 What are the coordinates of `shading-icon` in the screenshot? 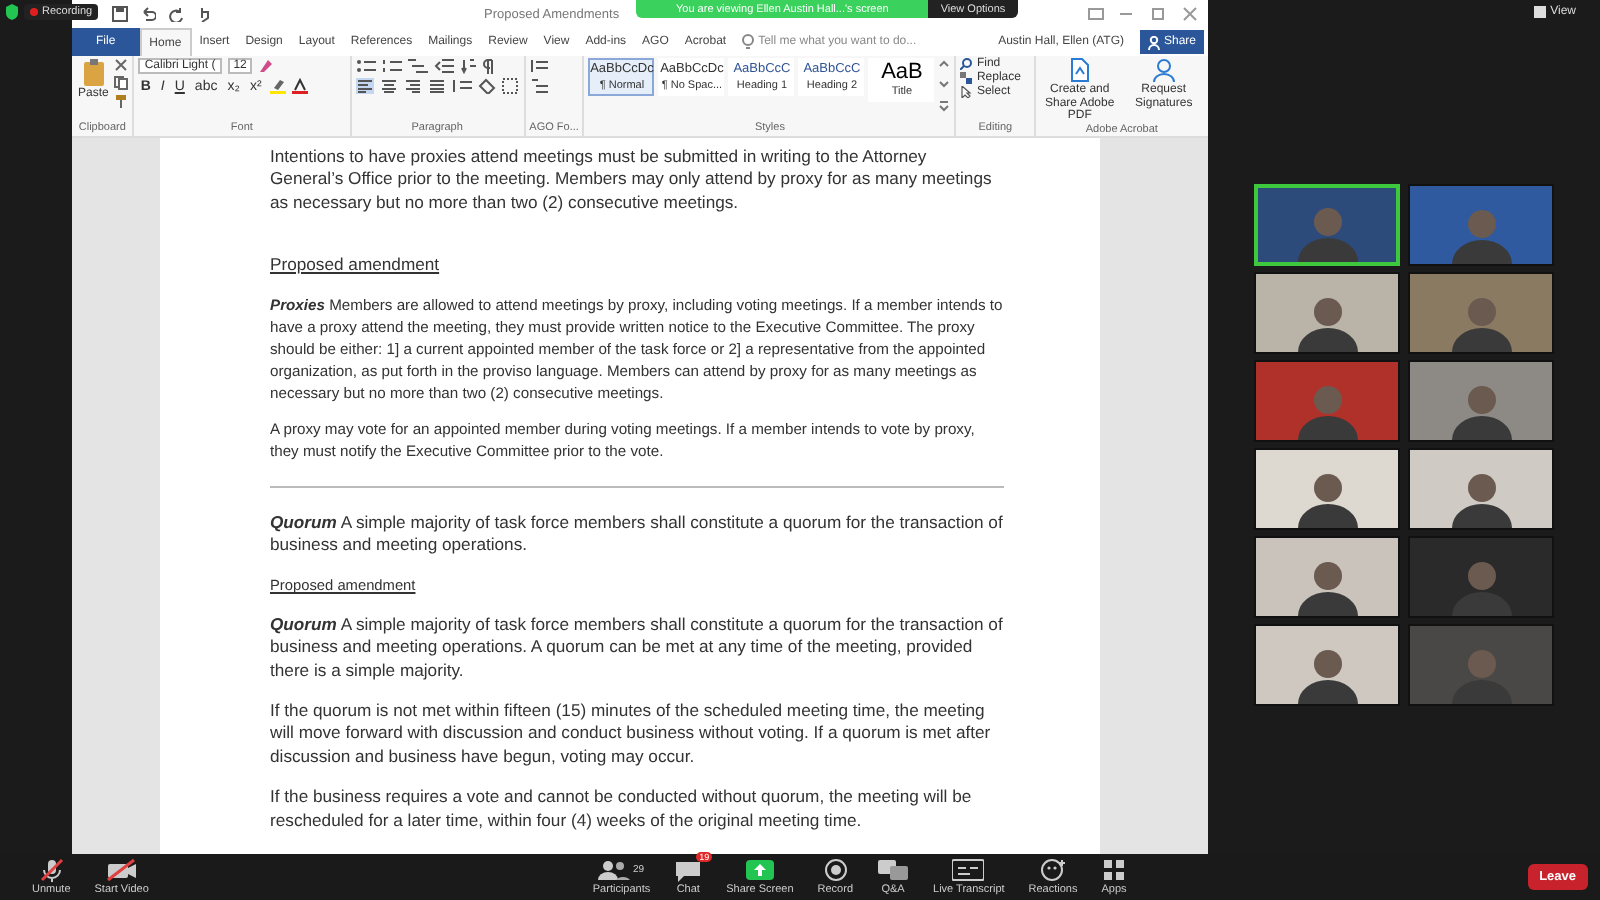 It's located at (486, 86).